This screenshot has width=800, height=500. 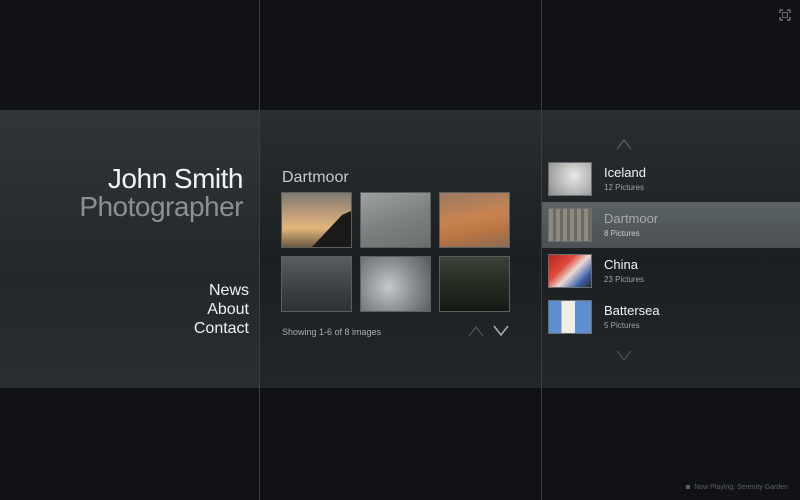 What do you see at coordinates (671, 271) in the screenshot?
I see `album-item-china: China 23 Pictures` at bounding box center [671, 271].